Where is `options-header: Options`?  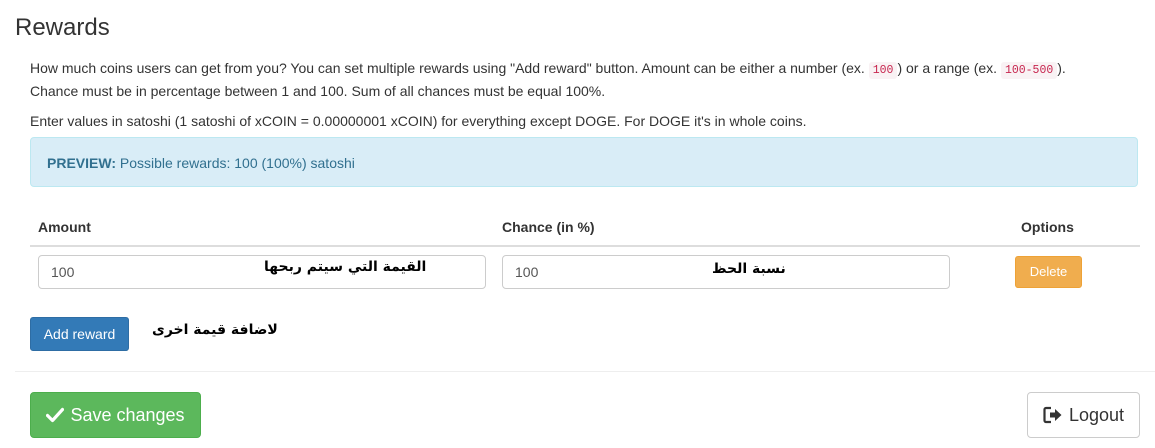
options-header: Options is located at coordinates (1047, 227).